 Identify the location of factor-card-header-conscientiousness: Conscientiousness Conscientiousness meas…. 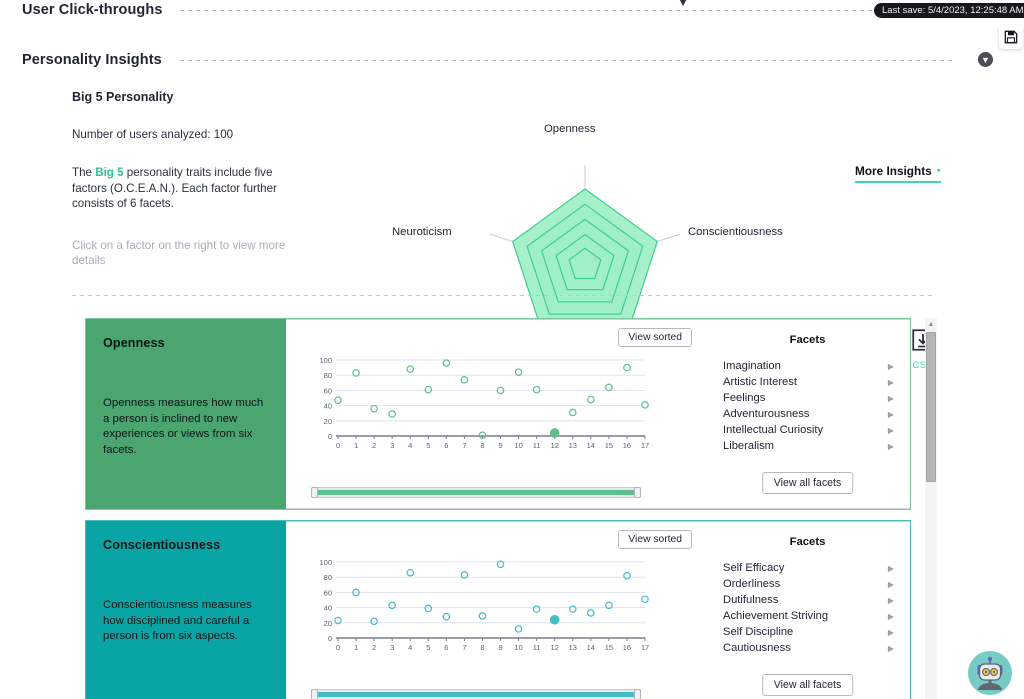
(186, 610).